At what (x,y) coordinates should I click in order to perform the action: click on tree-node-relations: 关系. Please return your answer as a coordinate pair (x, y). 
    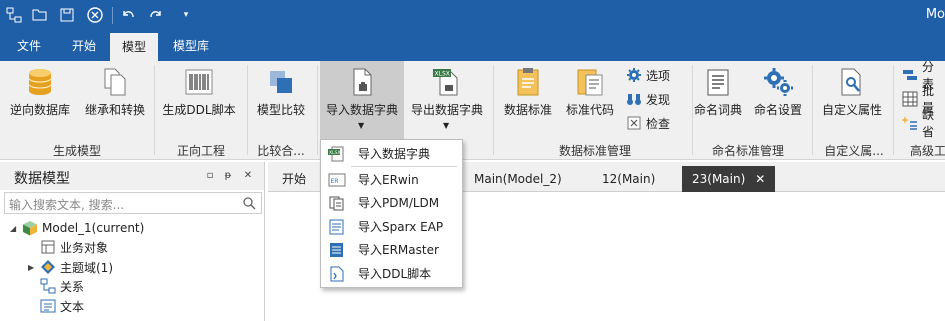
    Looking at the image, I should click on (62, 286).